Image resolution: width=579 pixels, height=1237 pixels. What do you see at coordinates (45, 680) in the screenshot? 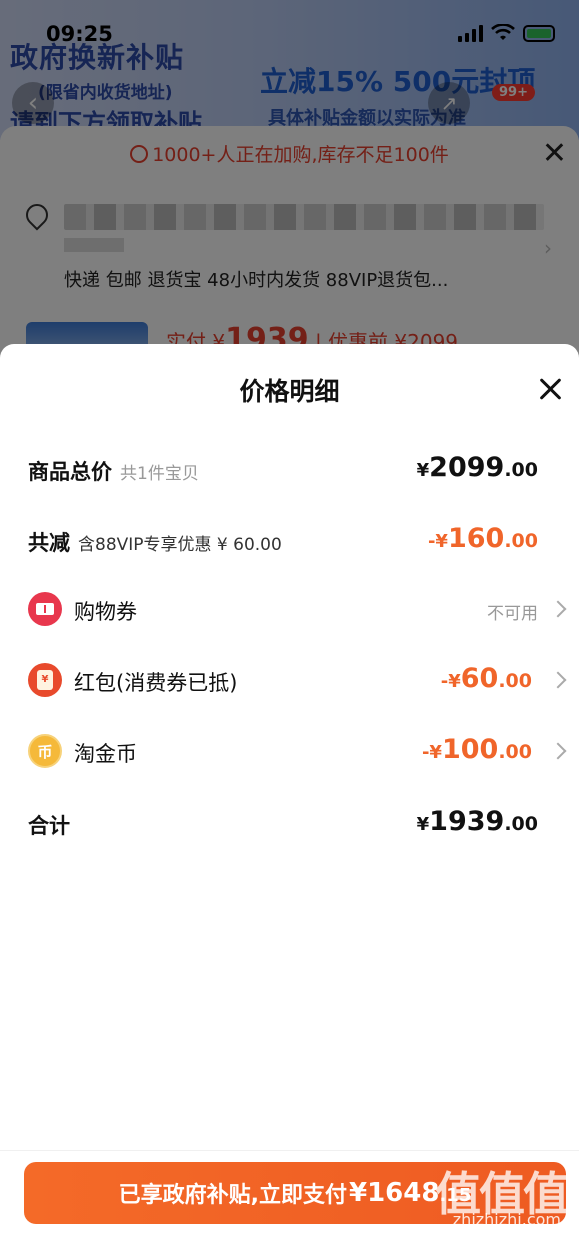
I see `red-packet-icon: ¥` at bounding box center [45, 680].